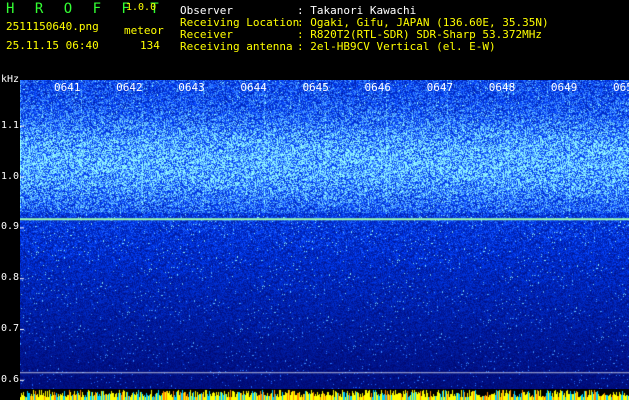  I want to click on time-tick-0650: 0650, so click(621, 87).